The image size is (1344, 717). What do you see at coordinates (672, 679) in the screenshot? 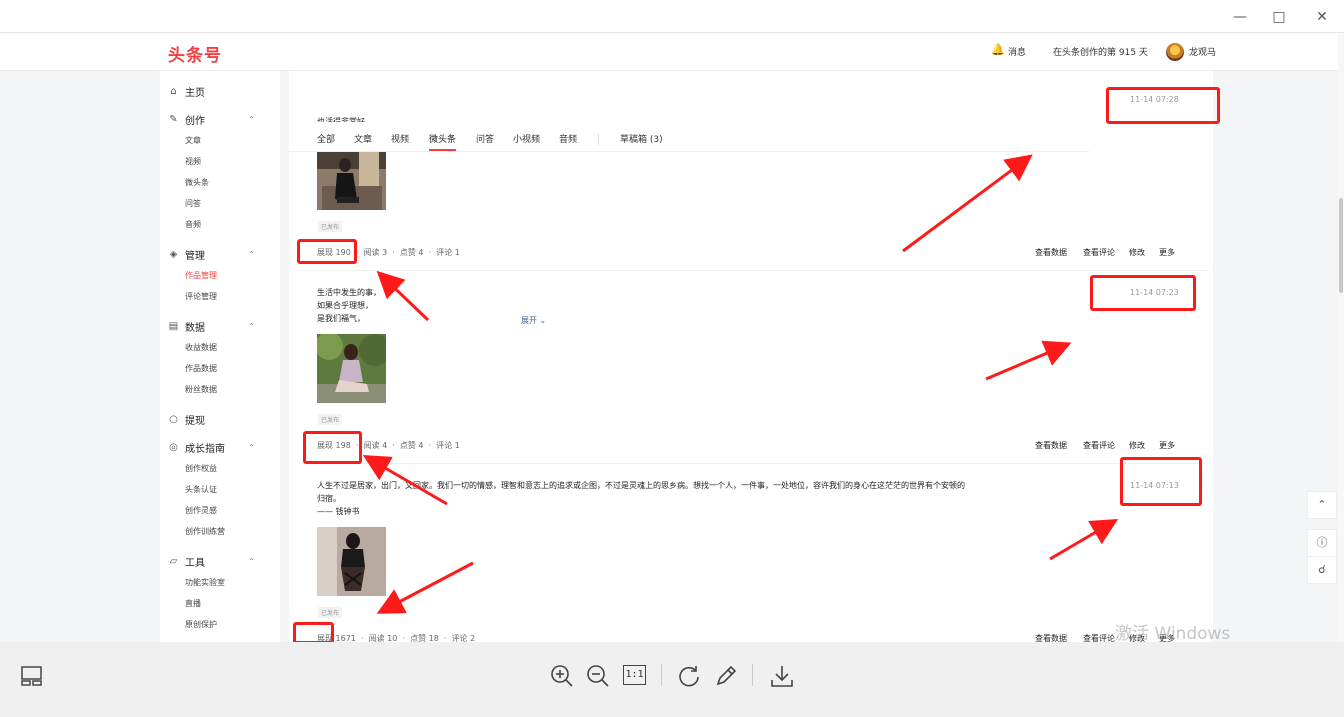
I see `viewer-toolbar: 1:1` at bounding box center [672, 679].